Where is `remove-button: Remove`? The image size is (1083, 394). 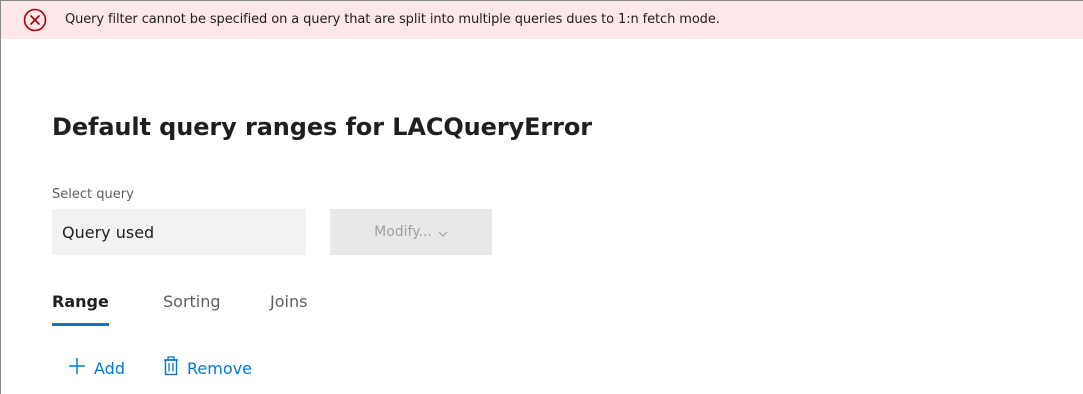 remove-button: Remove is located at coordinates (207, 368).